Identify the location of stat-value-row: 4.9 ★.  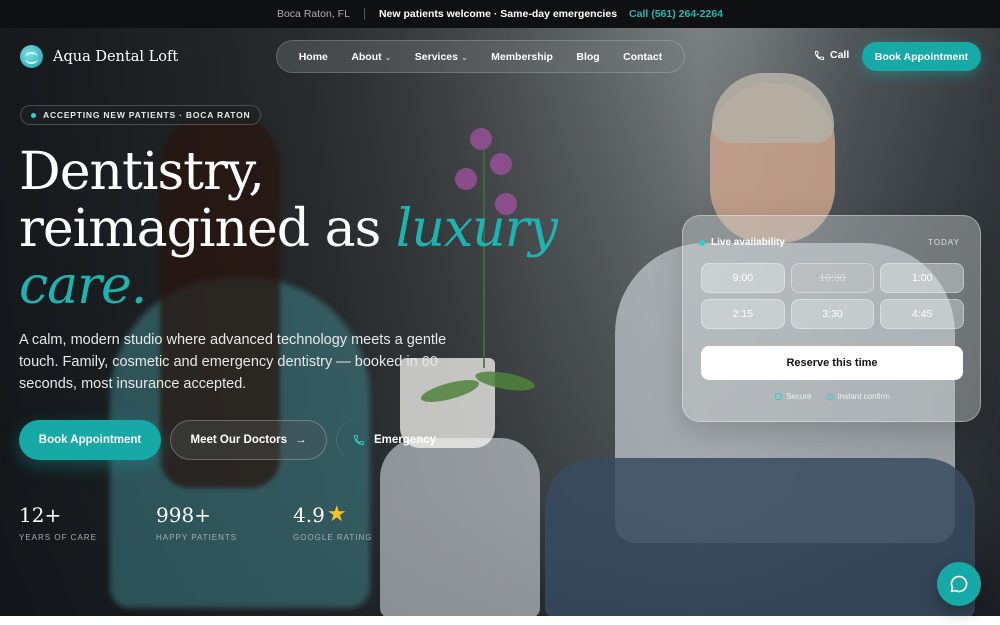
(333, 515).